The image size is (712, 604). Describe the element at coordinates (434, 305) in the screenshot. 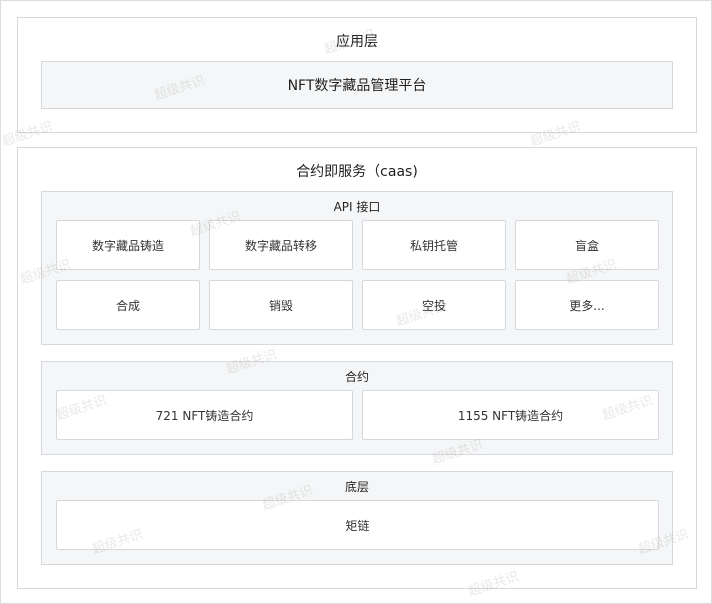

I see `api-box-airdrop: 空投` at that location.